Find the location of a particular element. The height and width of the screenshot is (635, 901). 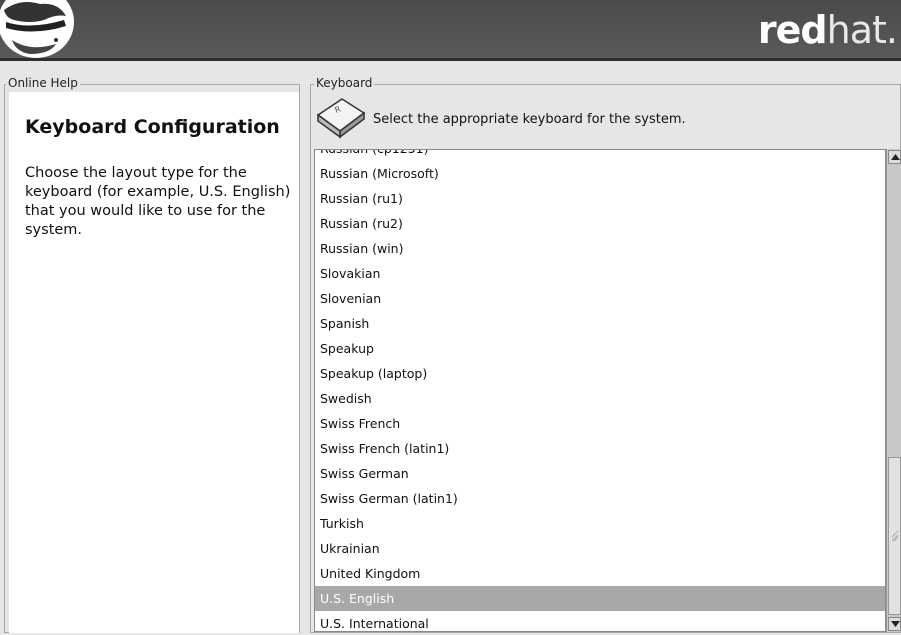

arrow-up-icon is located at coordinates (895, 157).